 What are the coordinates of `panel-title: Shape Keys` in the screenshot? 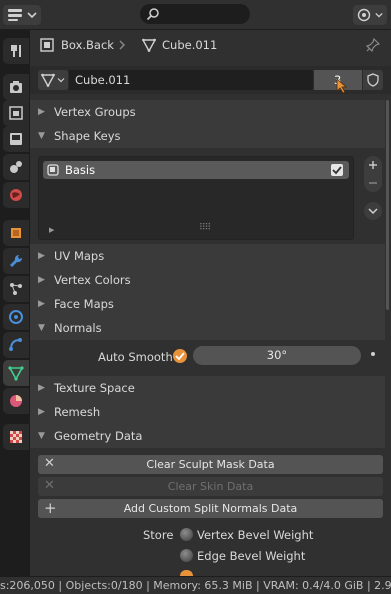 It's located at (87, 136).